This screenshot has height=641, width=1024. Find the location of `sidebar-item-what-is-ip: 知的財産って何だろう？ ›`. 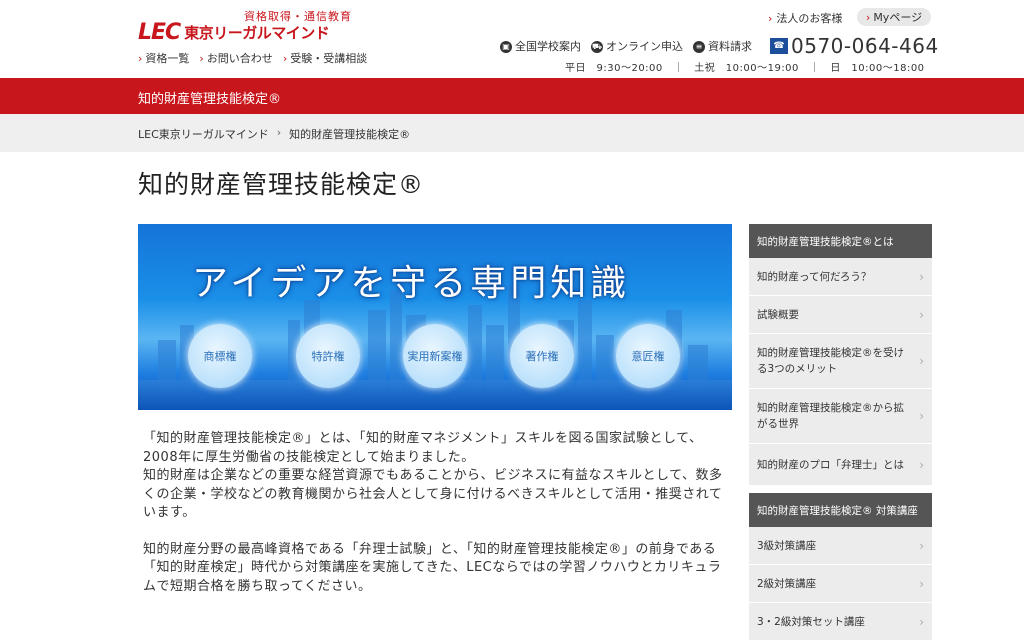

sidebar-item-what-is-ip: 知的財産って何だろう？ › is located at coordinates (840, 277).